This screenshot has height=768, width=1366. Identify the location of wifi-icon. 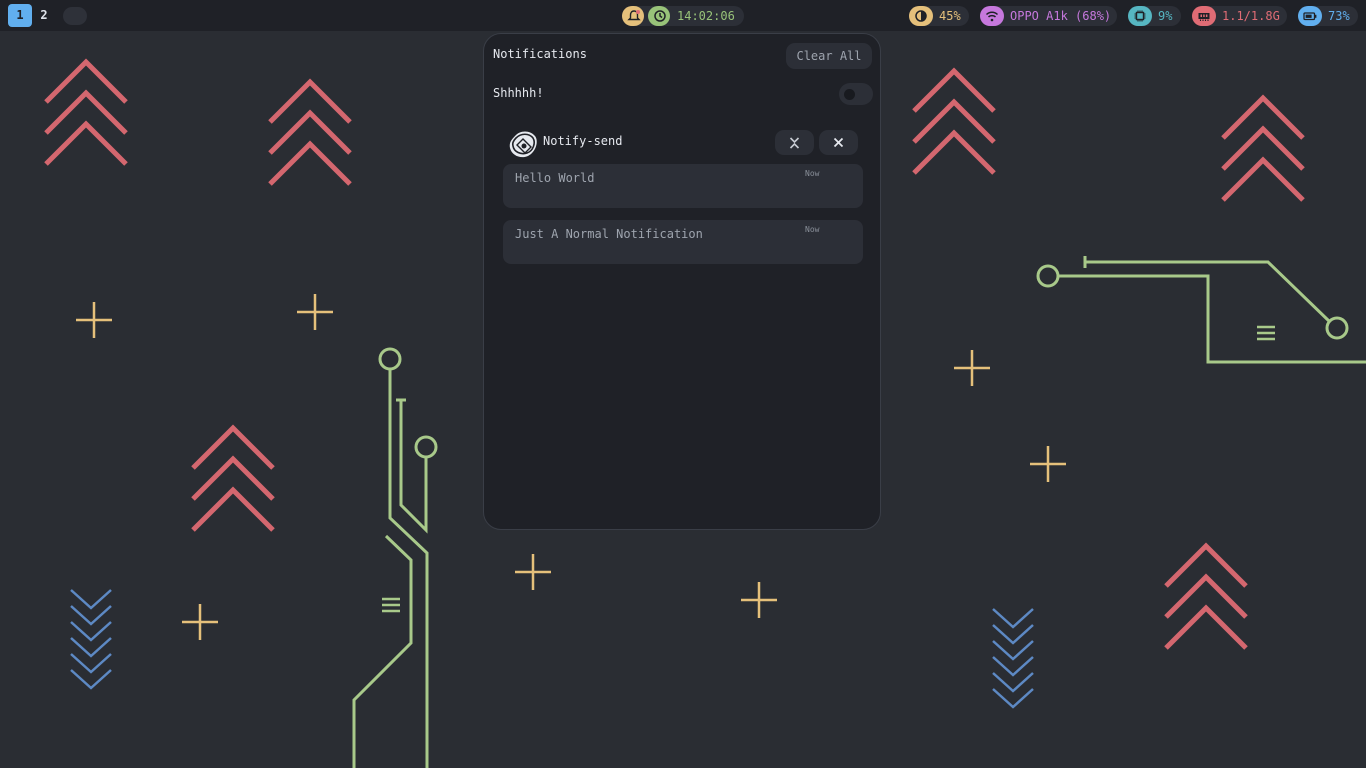
(992, 16).